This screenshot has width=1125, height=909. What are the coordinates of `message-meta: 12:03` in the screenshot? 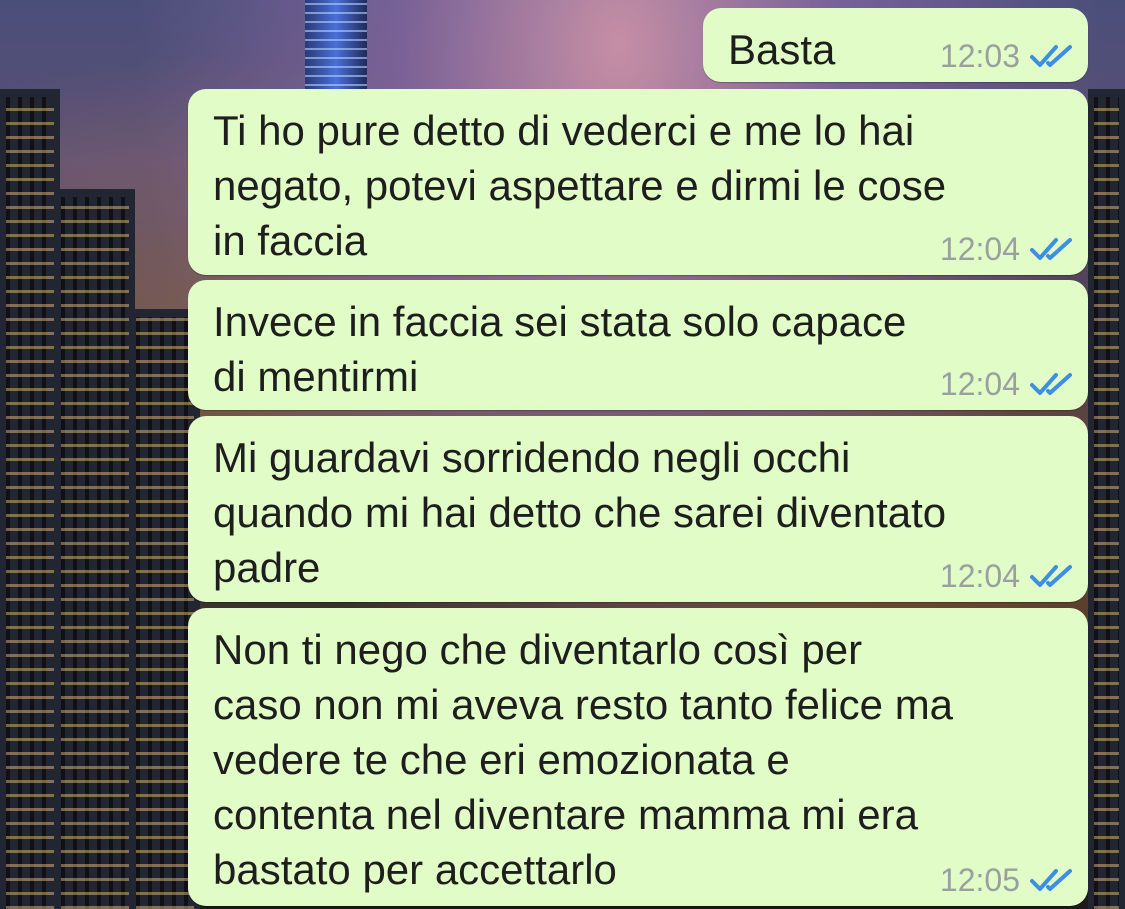 It's located at (1007, 56).